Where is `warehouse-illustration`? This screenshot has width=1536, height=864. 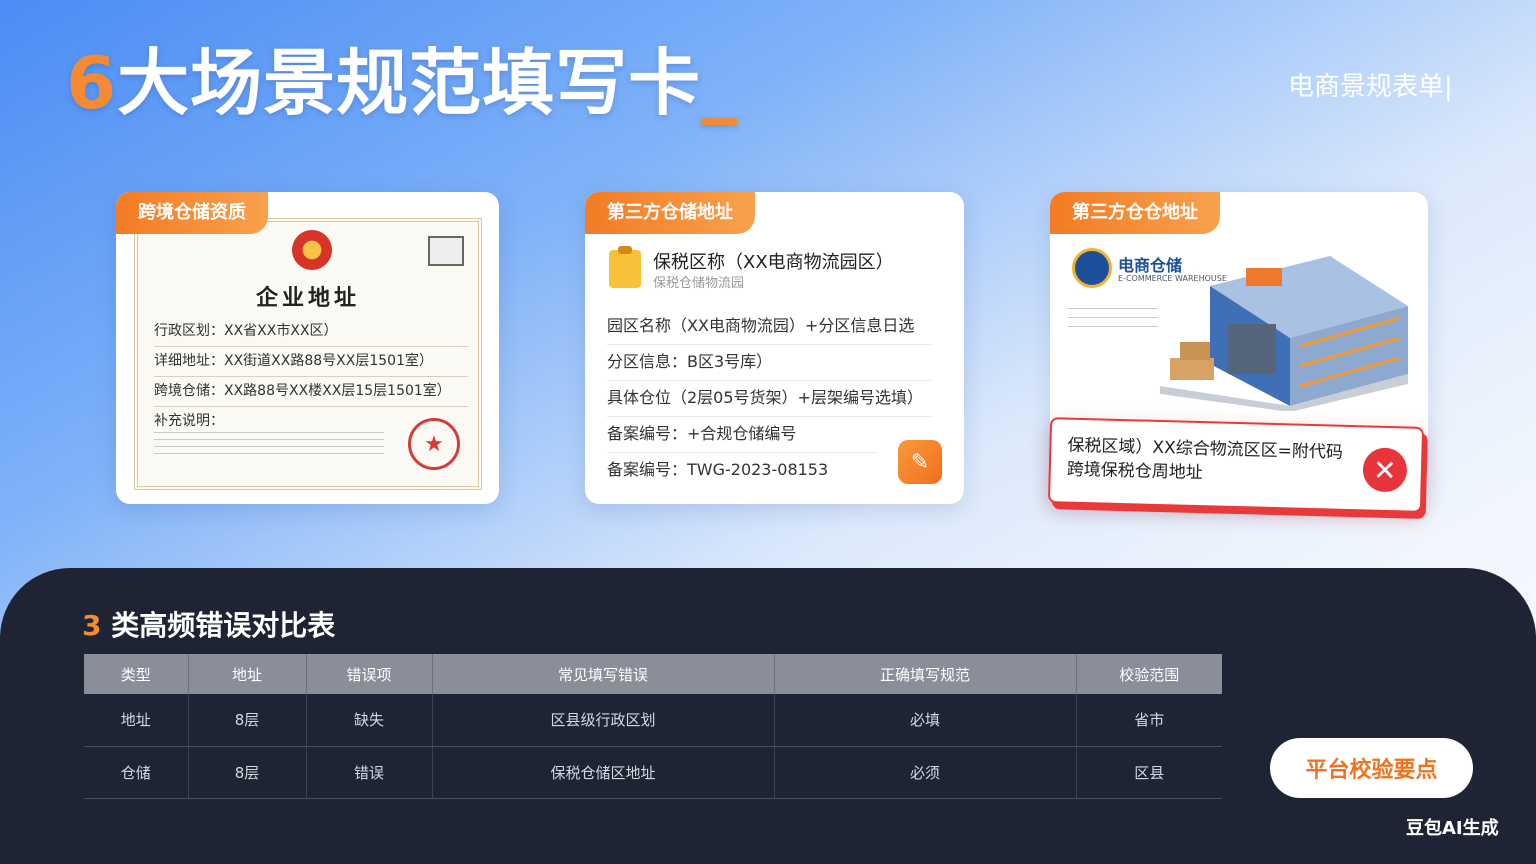
warehouse-illustration is located at coordinates (1284, 333).